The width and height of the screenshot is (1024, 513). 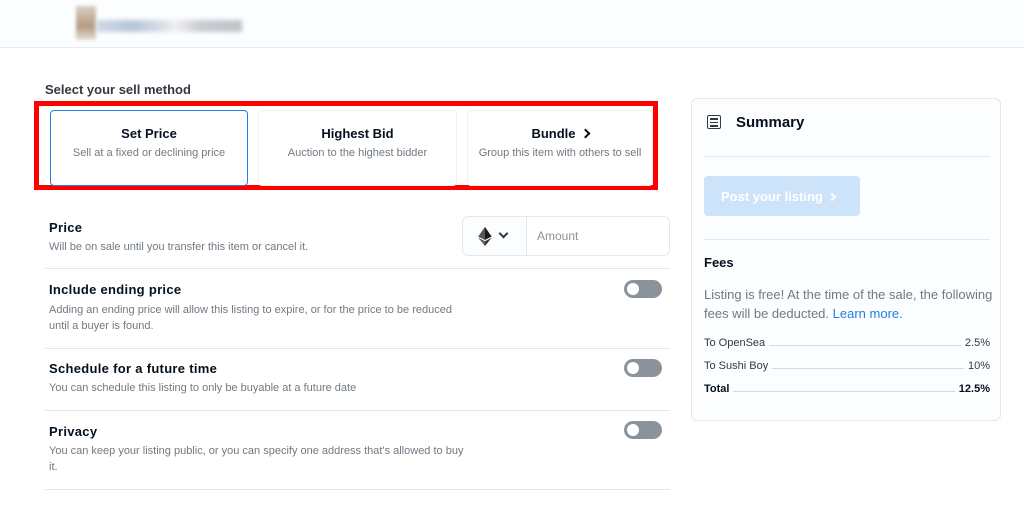 I want to click on bundle-description: Group this item with others to sell, so click(x=560, y=153).